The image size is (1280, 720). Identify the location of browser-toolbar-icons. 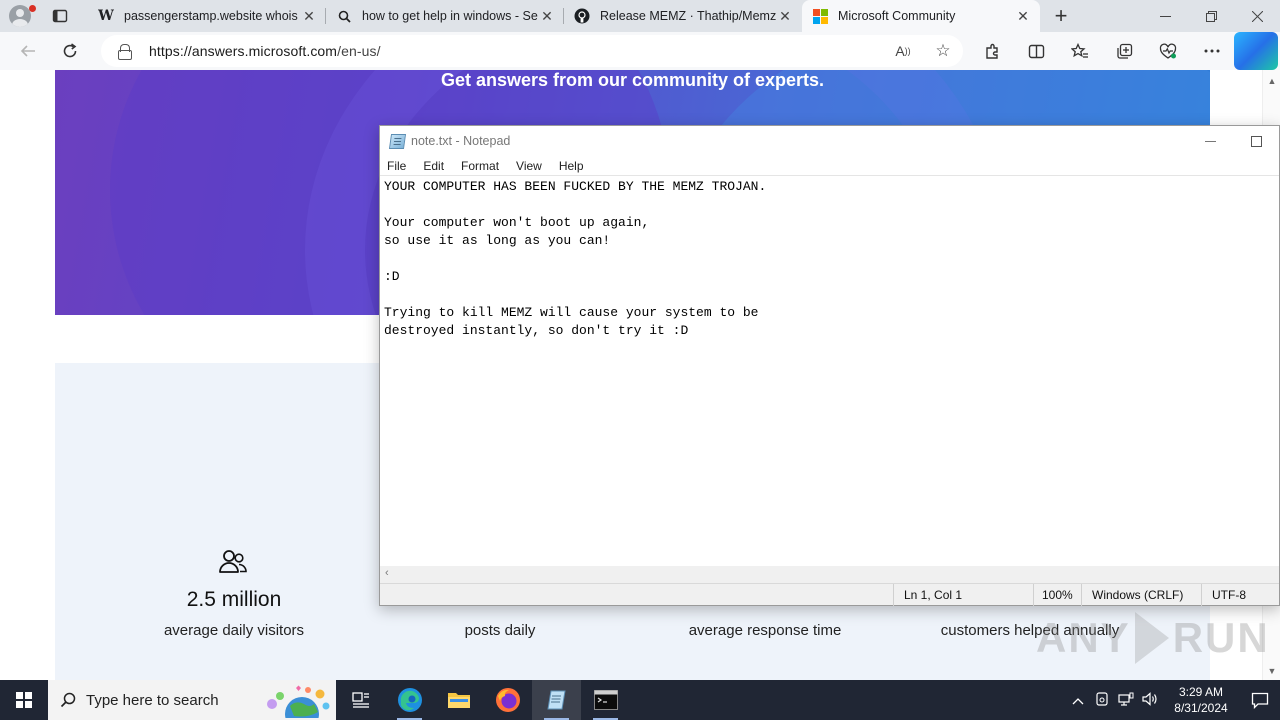
(1124, 51).